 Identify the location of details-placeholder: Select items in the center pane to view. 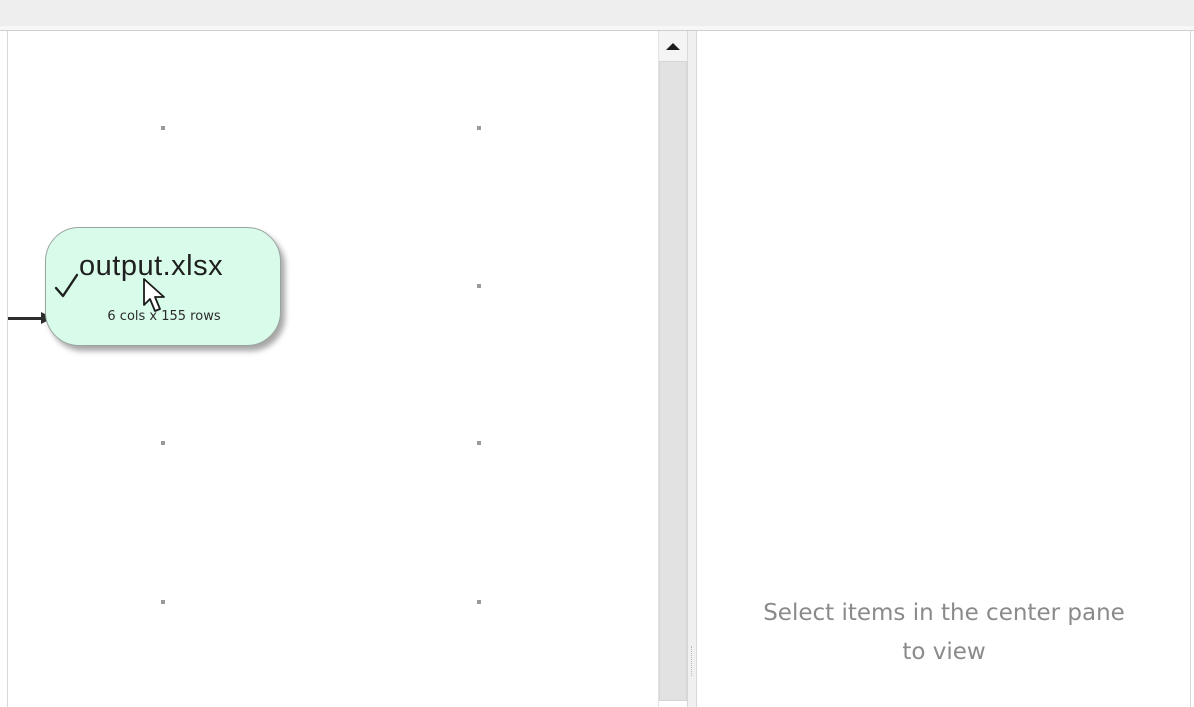
(944, 633).